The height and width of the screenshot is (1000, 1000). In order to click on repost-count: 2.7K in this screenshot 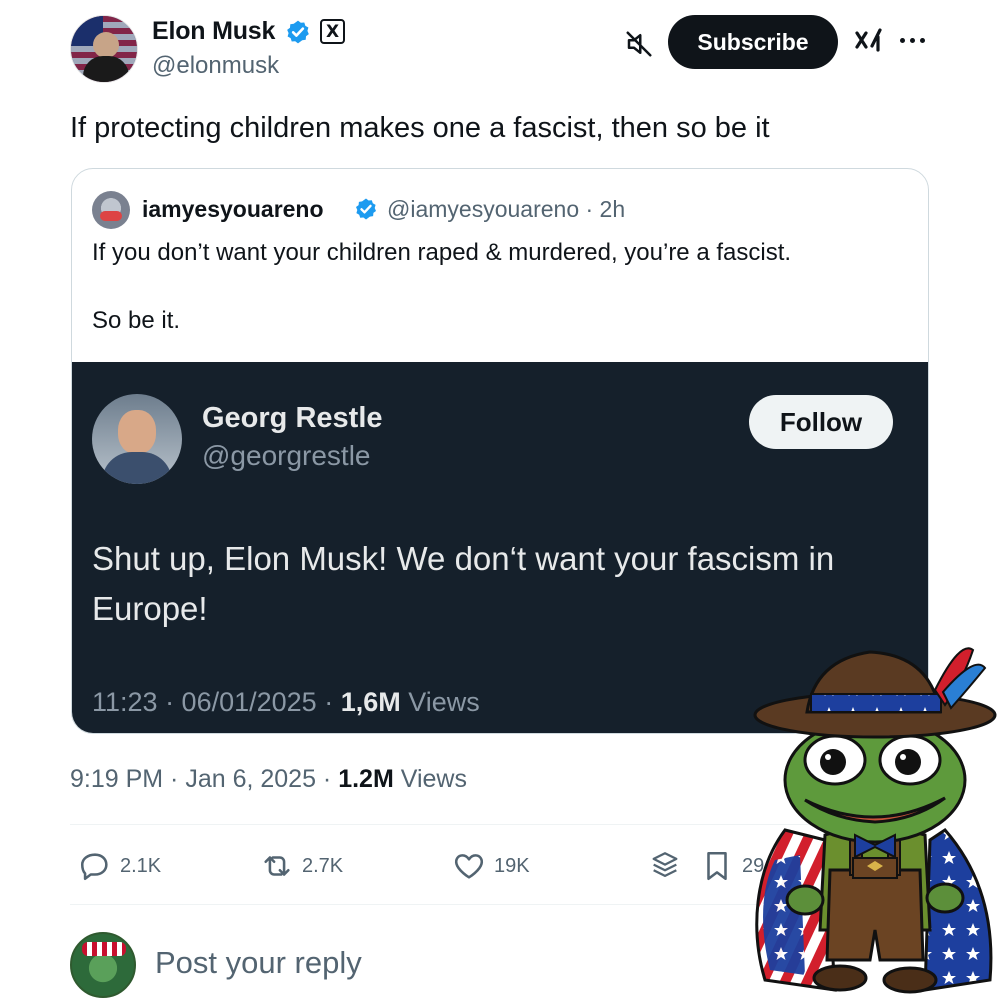, I will do `click(323, 865)`.